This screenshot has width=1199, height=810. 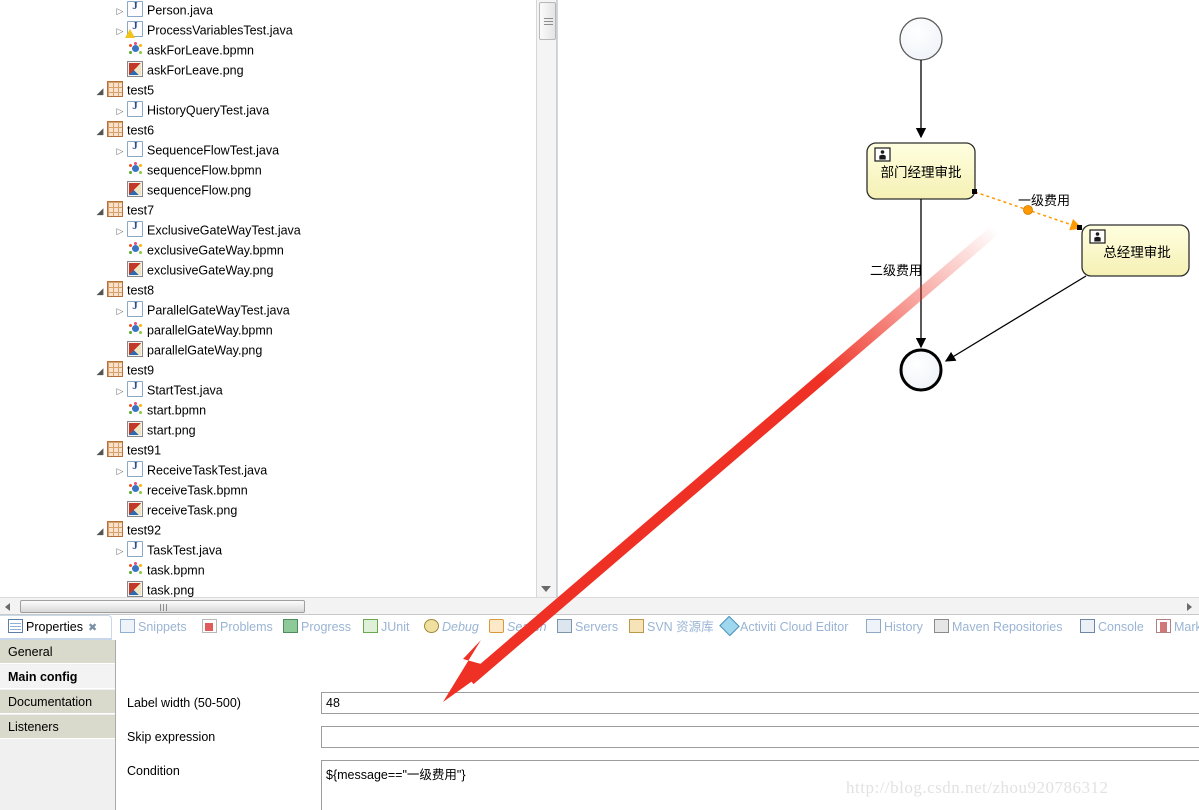 I want to click on view-tab-svn: SVN 资源库, so click(x=671, y=627).